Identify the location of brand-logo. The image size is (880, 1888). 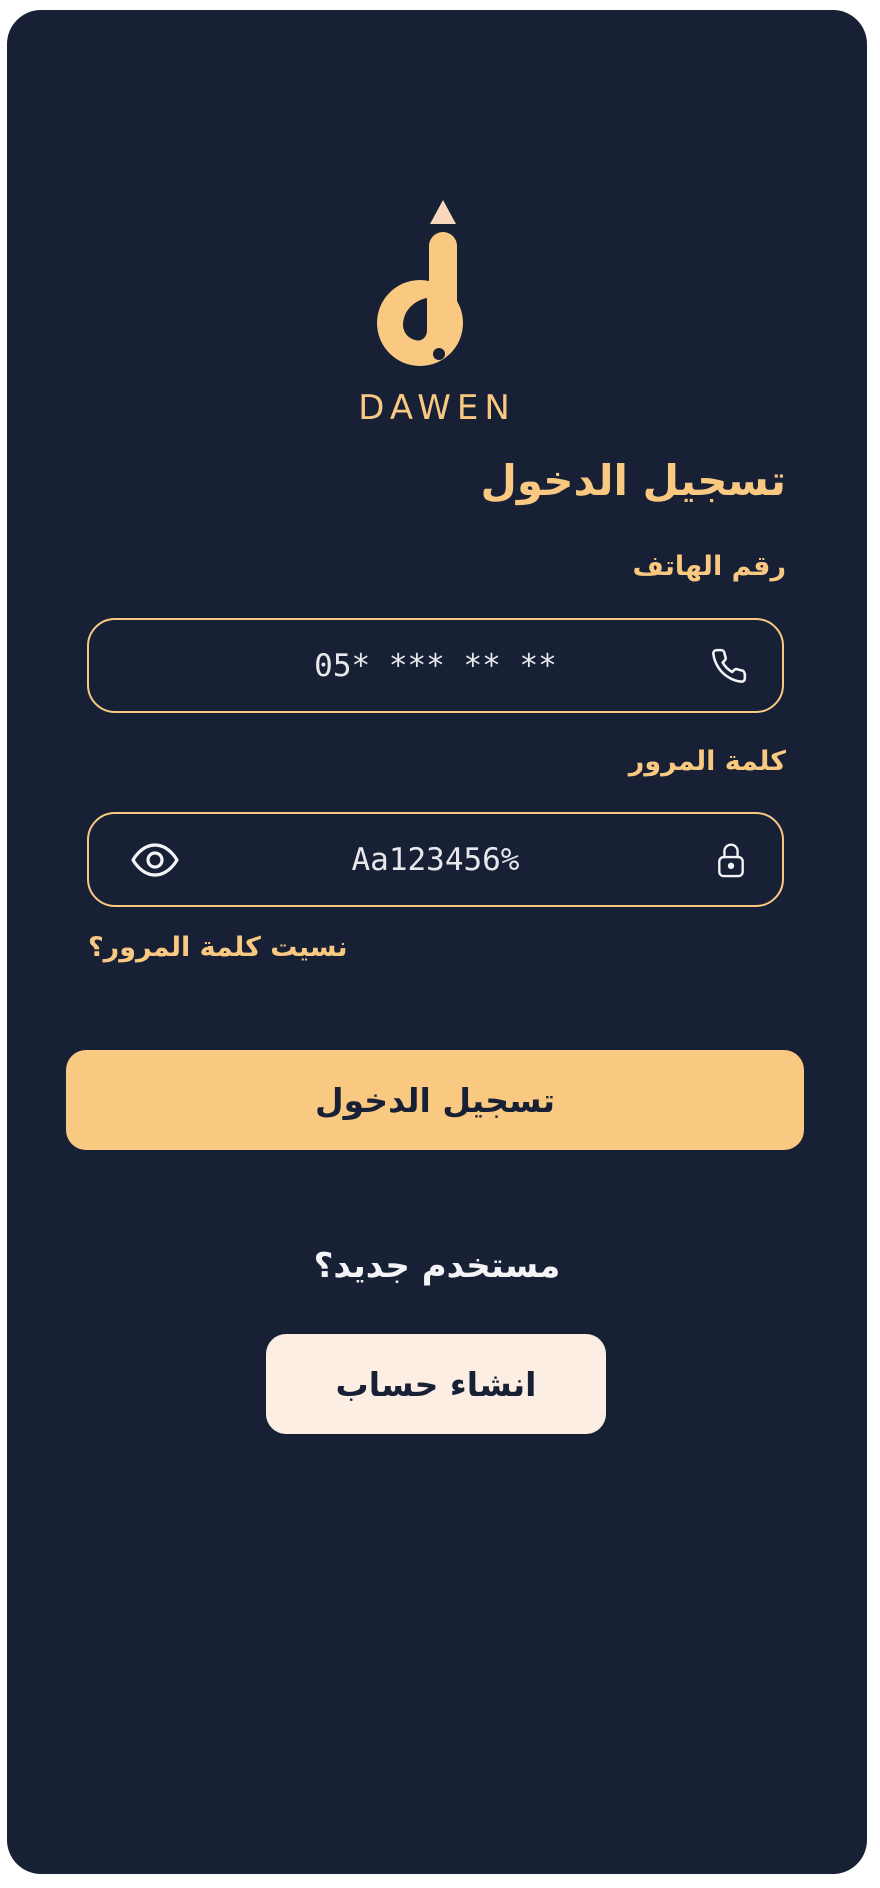
(437, 290).